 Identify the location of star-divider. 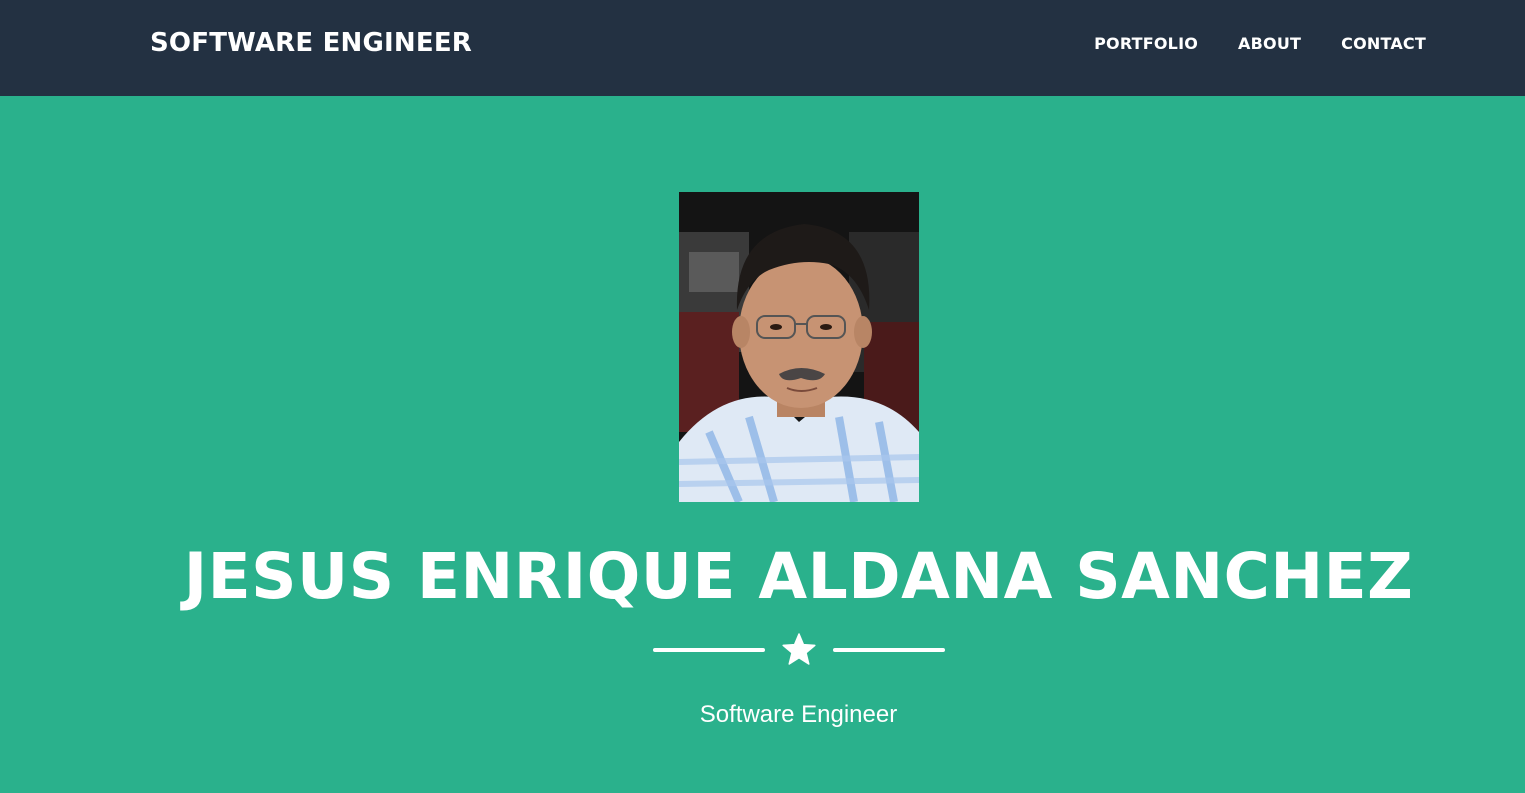
(799, 650).